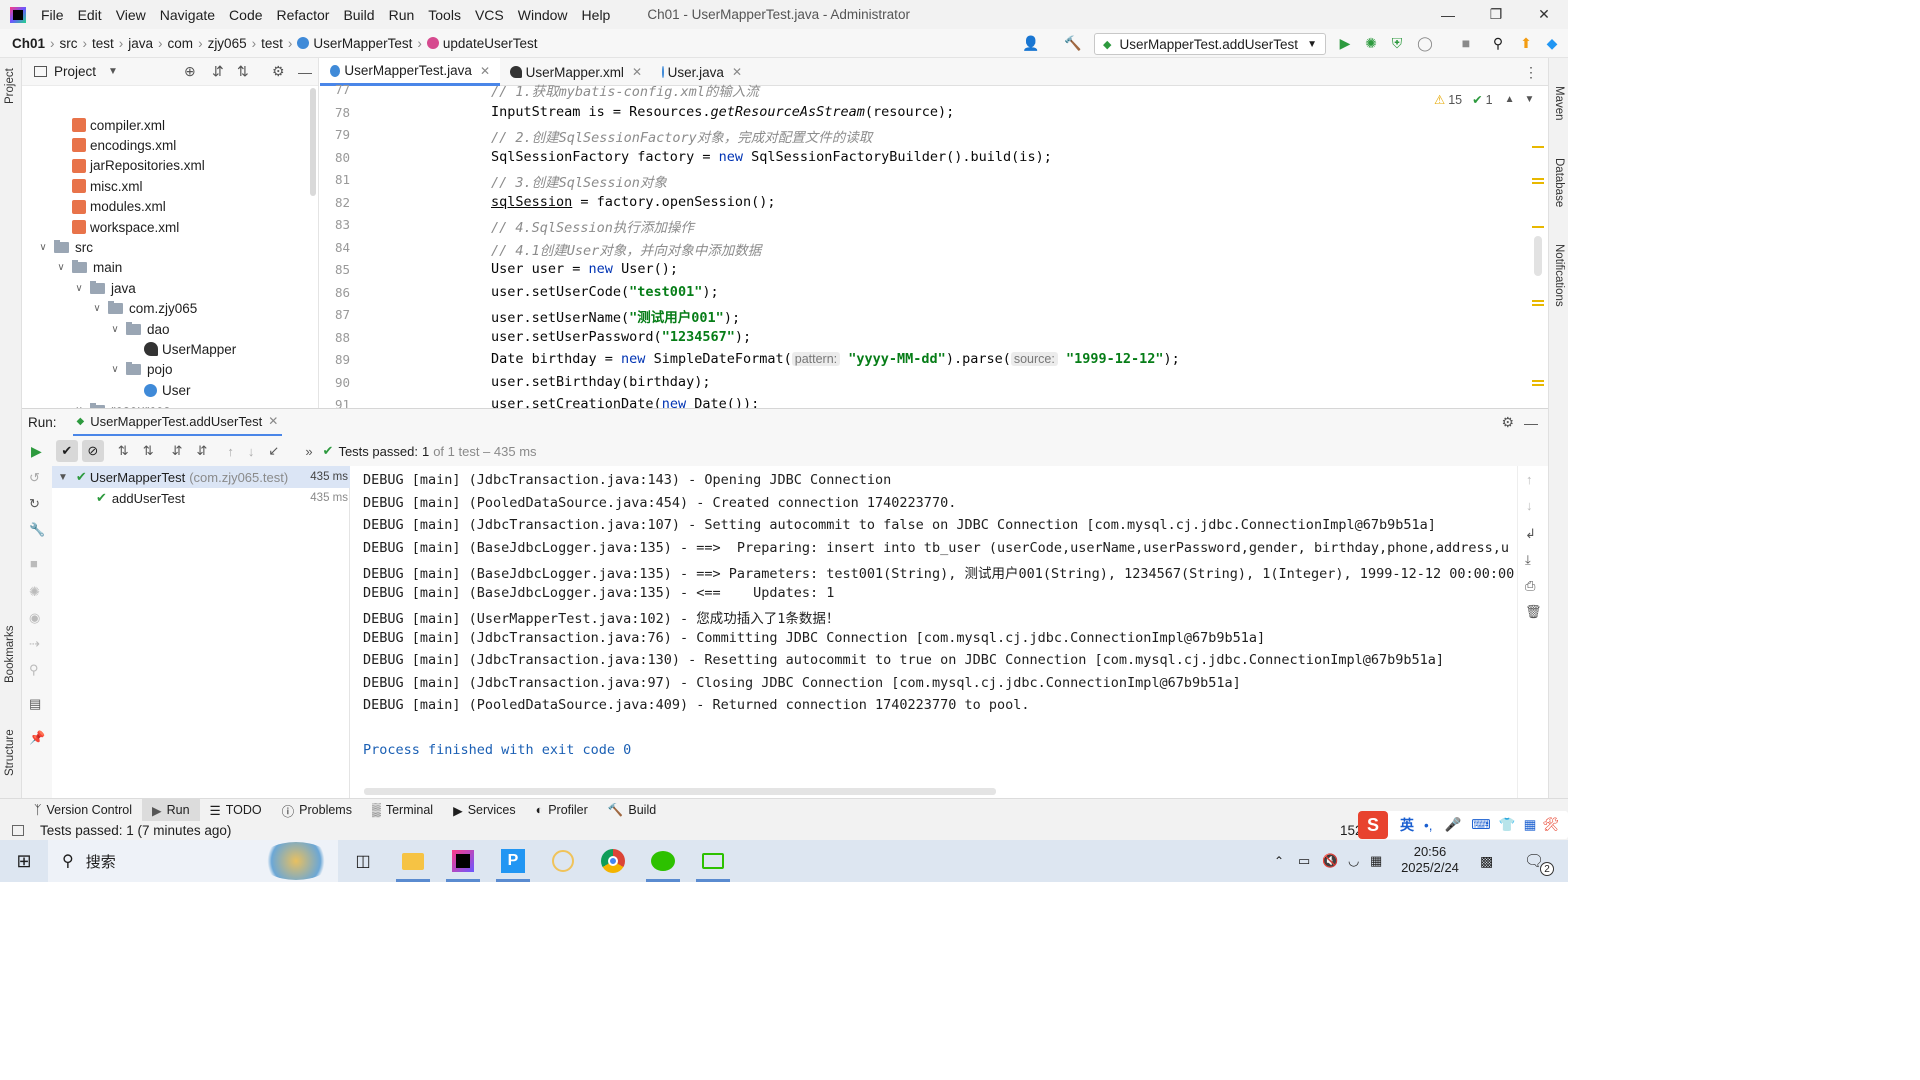 The image size is (1920, 1080). I want to click on tool-tab-profiler: ◐ Profiler, so click(562, 810).